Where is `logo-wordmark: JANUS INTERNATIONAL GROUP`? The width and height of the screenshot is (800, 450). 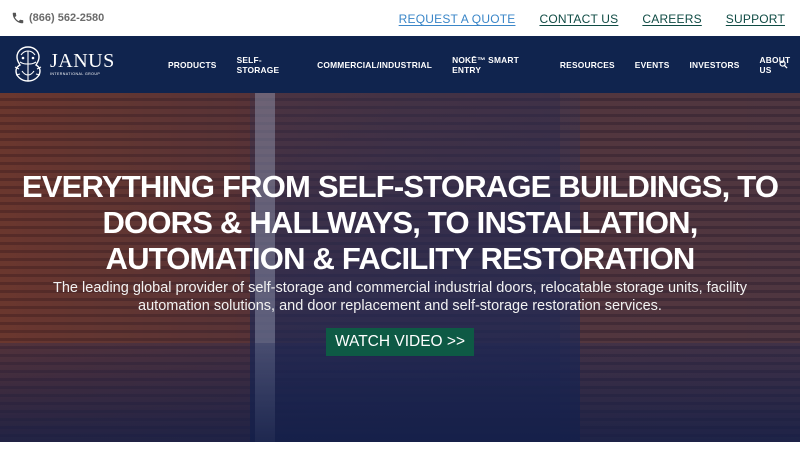
logo-wordmark: JANUS INTERNATIONAL GROUP is located at coordinates (82, 64).